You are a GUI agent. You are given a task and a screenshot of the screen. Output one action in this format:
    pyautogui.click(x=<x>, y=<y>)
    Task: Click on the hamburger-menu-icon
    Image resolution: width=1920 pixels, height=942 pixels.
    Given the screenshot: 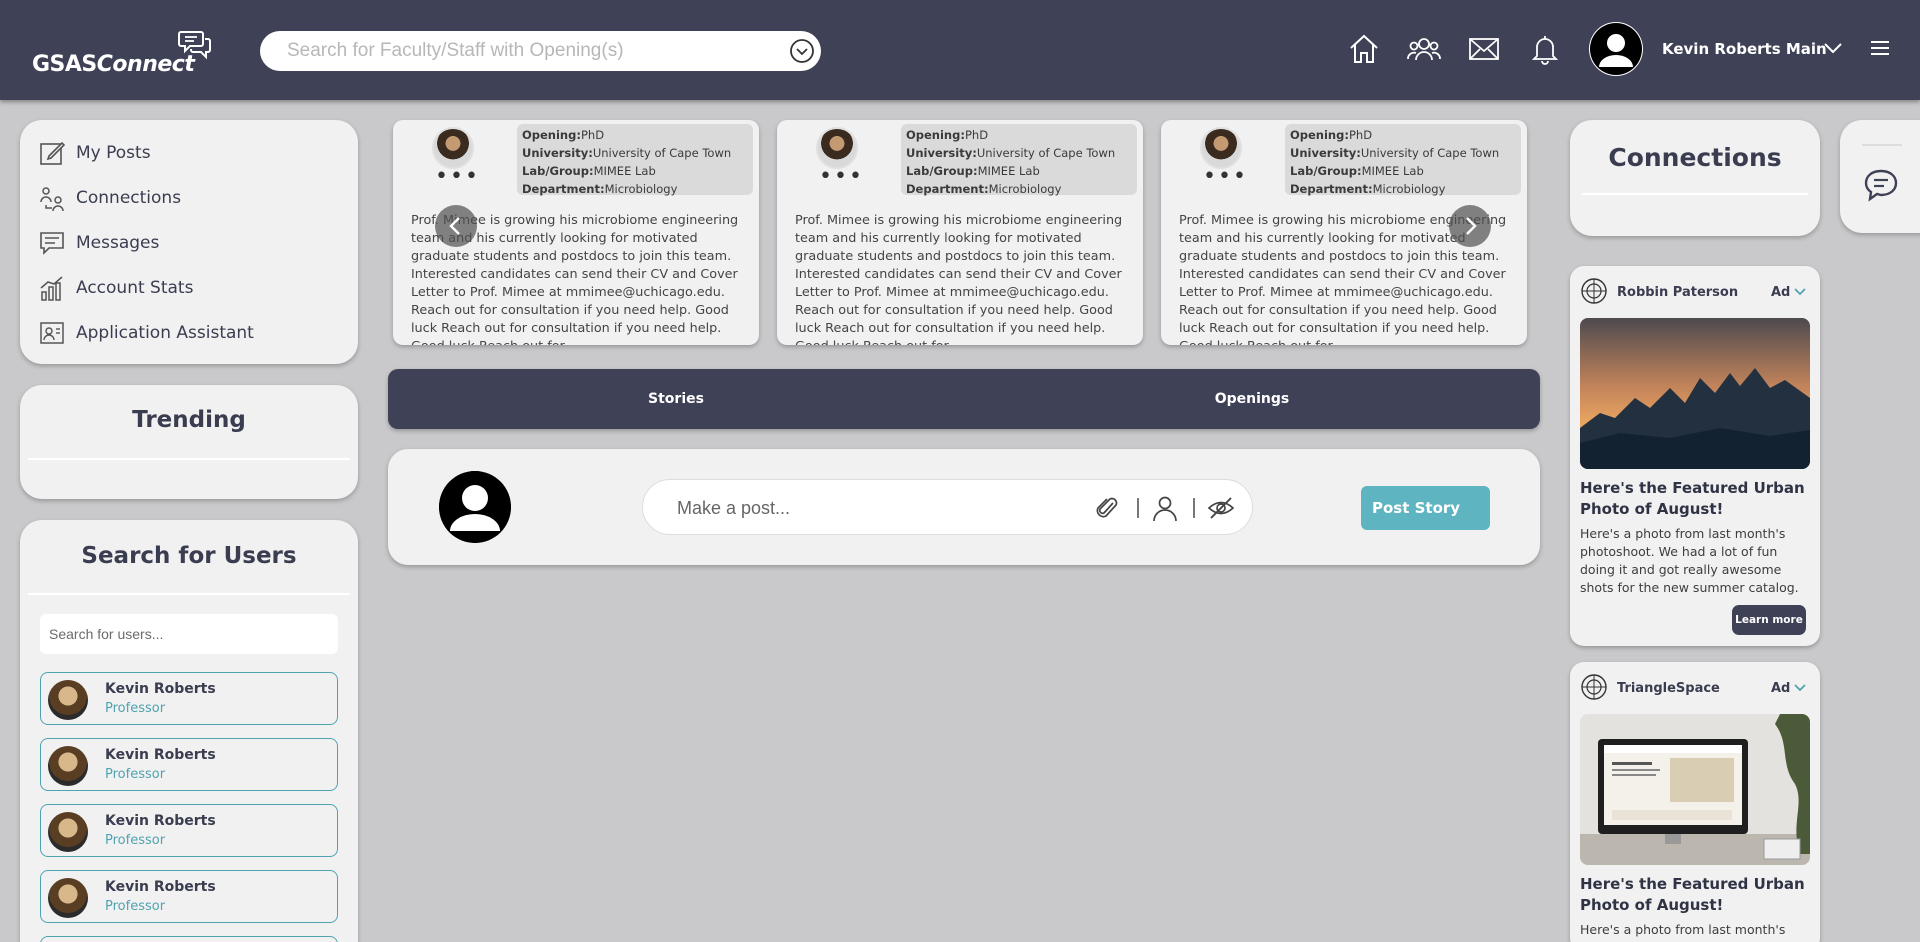 What is the action you would take?
    pyautogui.click(x=1880, y=48)
    